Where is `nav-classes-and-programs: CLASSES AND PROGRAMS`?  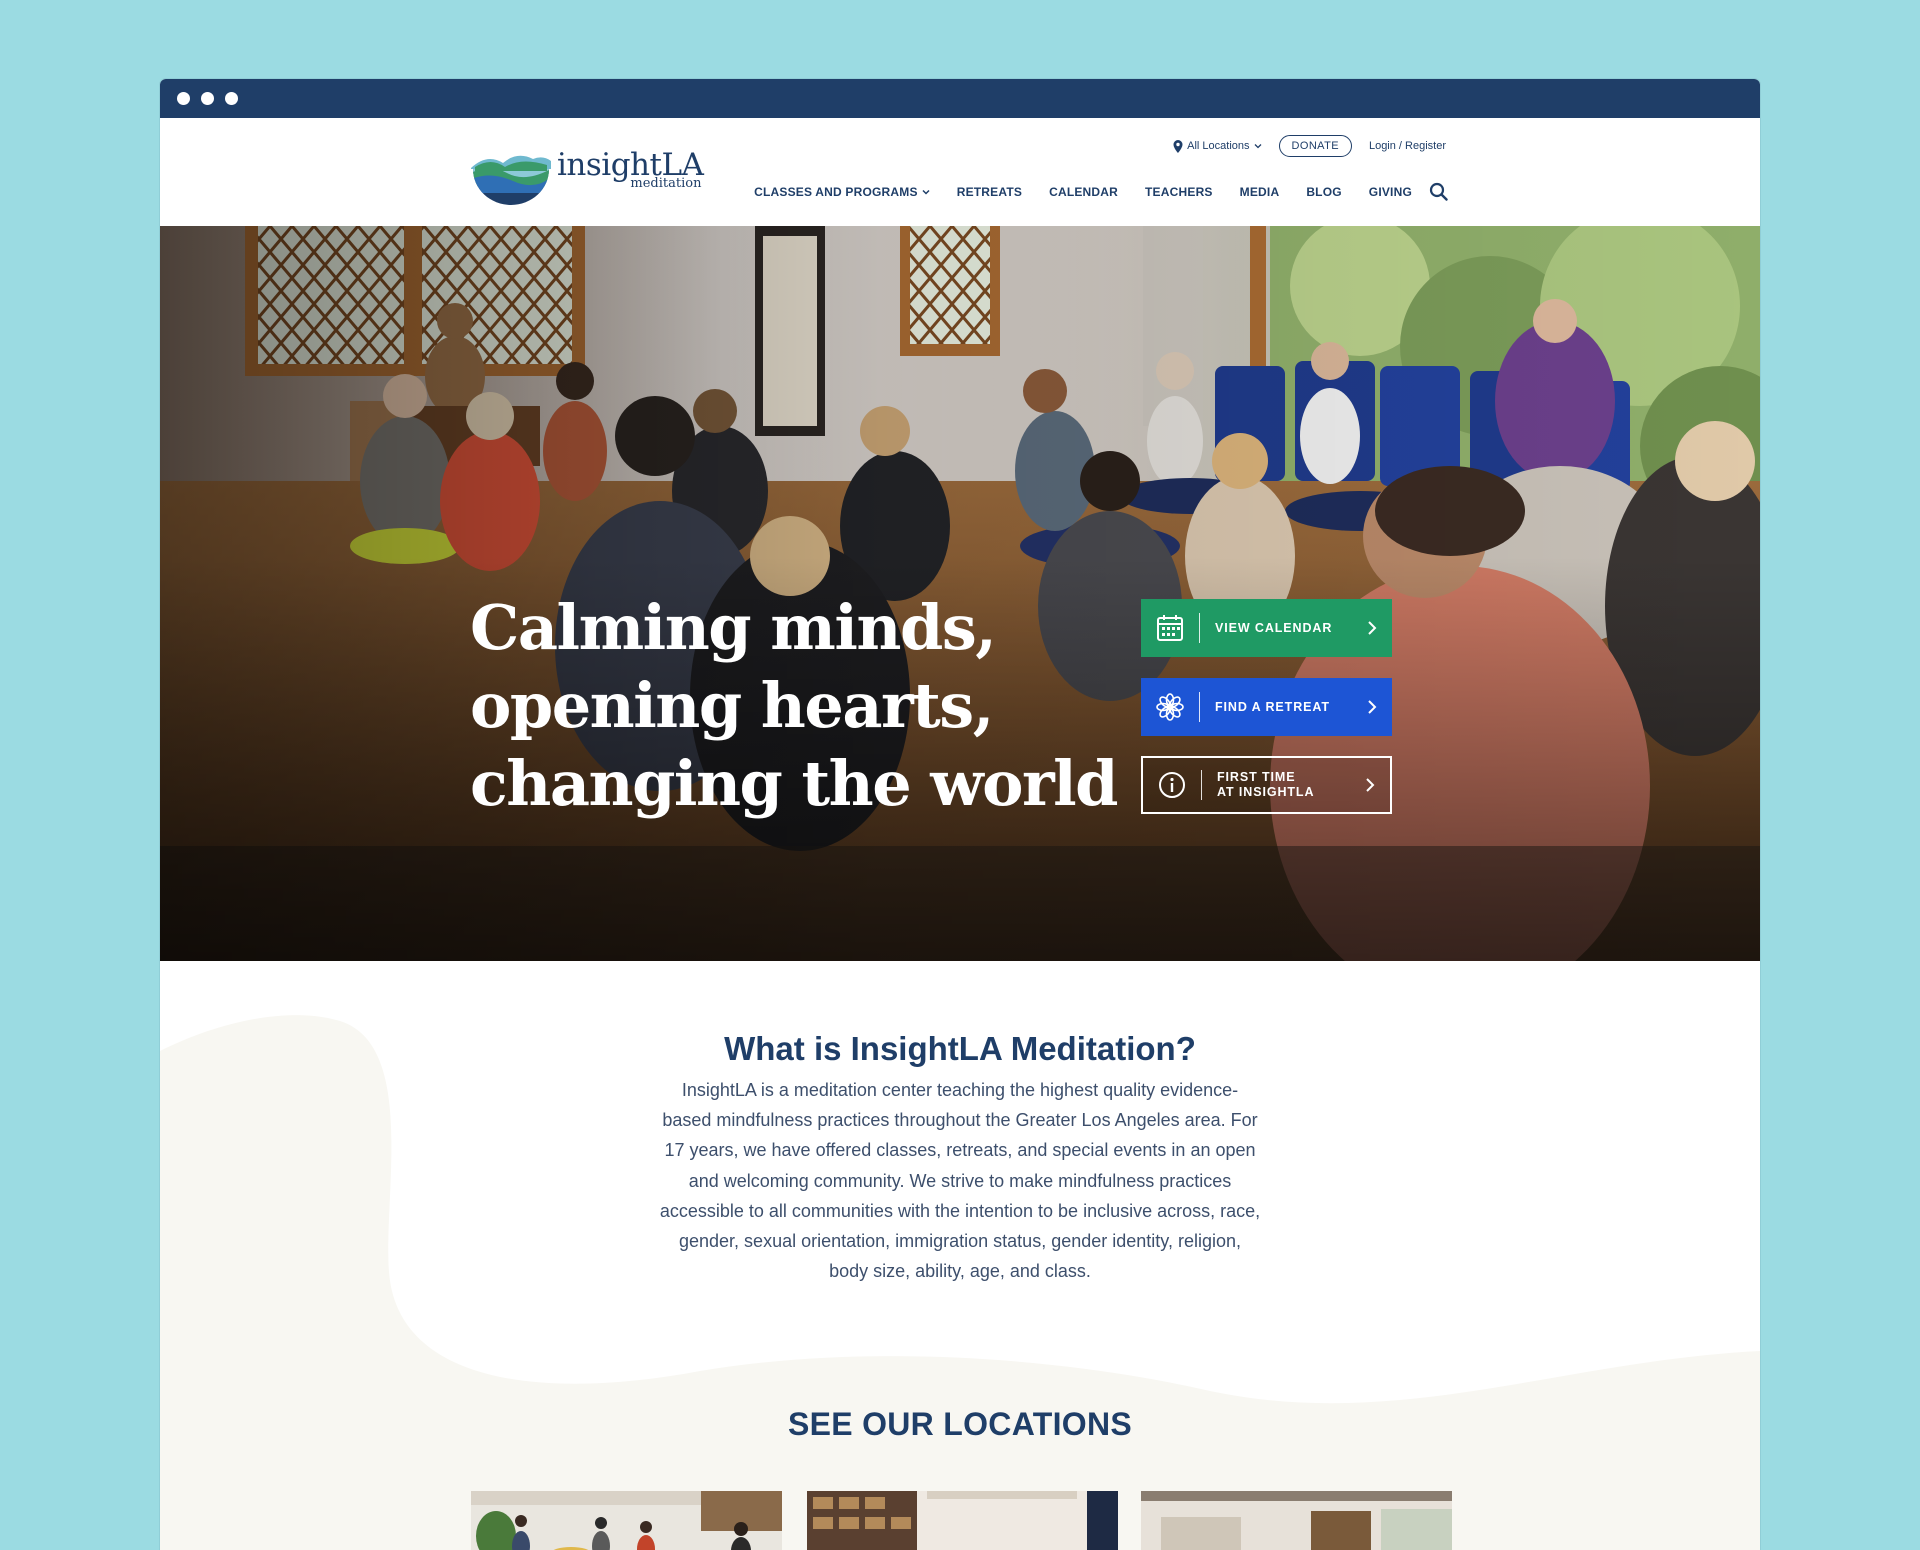 nav-classes-and-programs: CLASSES AND PROGRAMS is located at coordinates (842, 192).